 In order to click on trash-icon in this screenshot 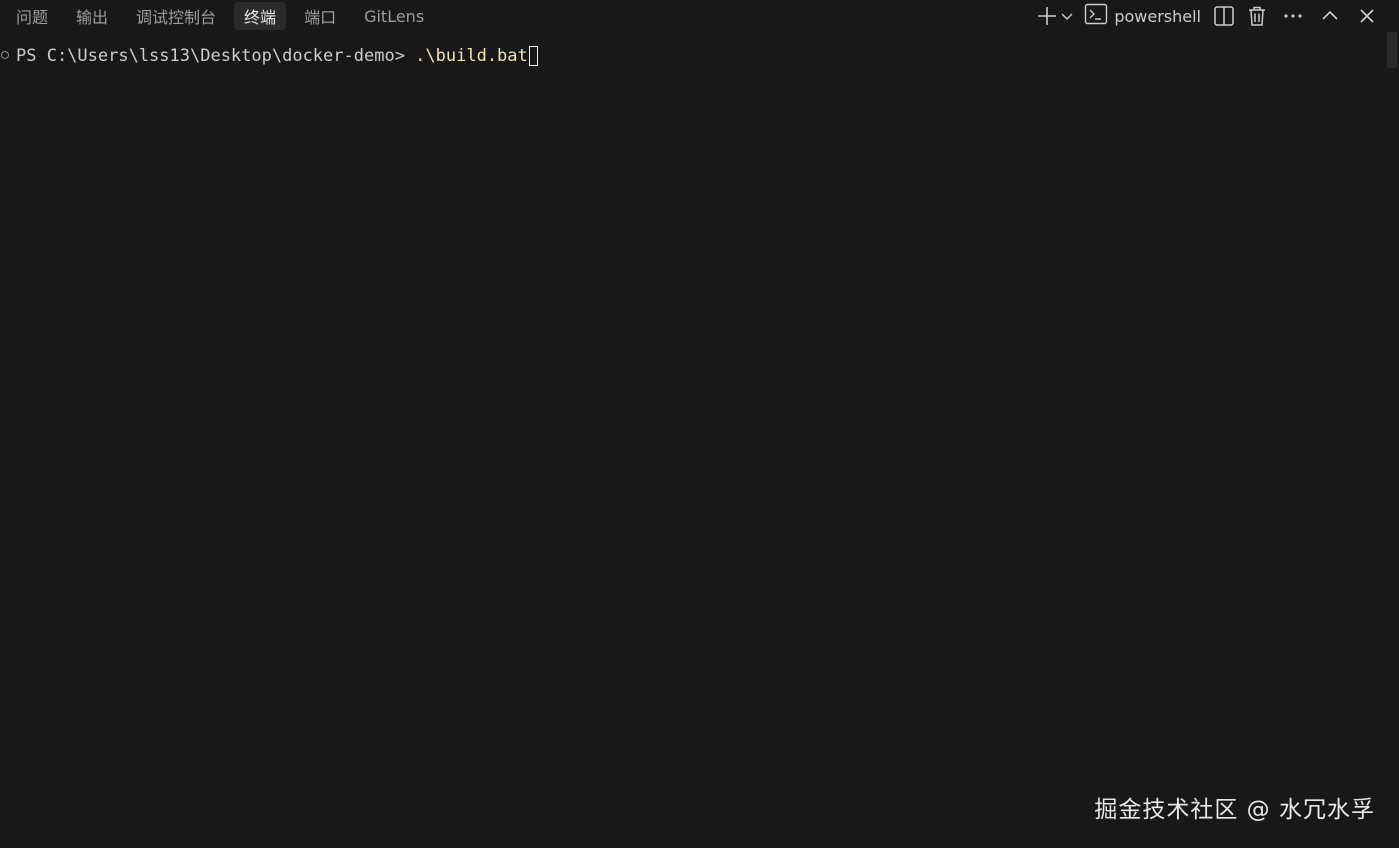, I will do `click(1257, 16)`.